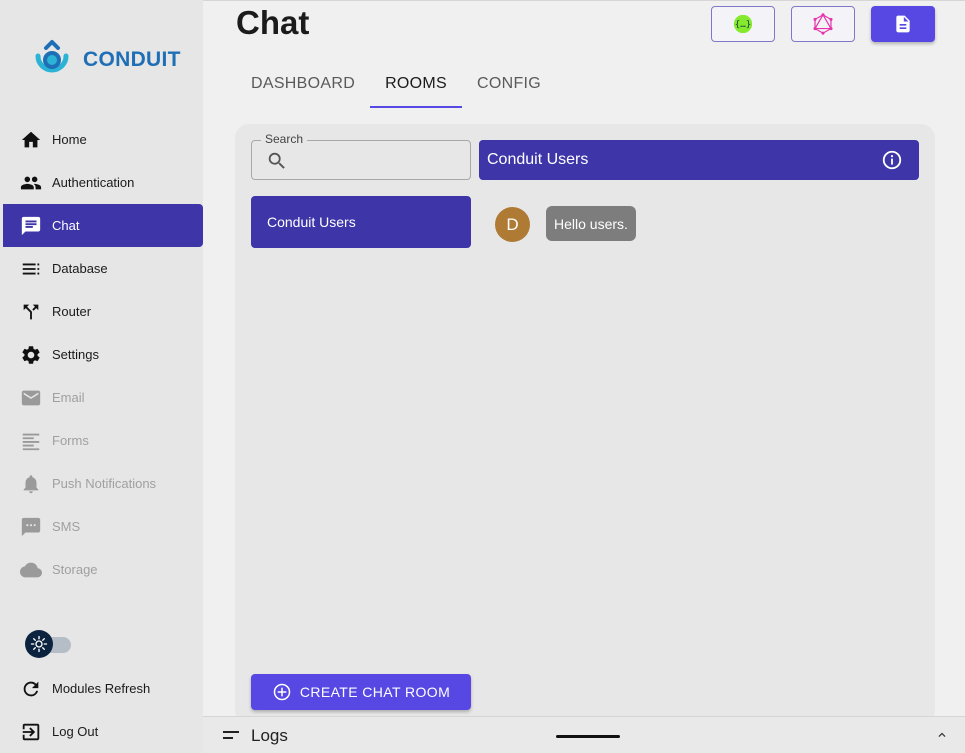 This screenshot has width=965, height=753. I want to click on sidebar-item-settings: Settings, so click(103, 354).